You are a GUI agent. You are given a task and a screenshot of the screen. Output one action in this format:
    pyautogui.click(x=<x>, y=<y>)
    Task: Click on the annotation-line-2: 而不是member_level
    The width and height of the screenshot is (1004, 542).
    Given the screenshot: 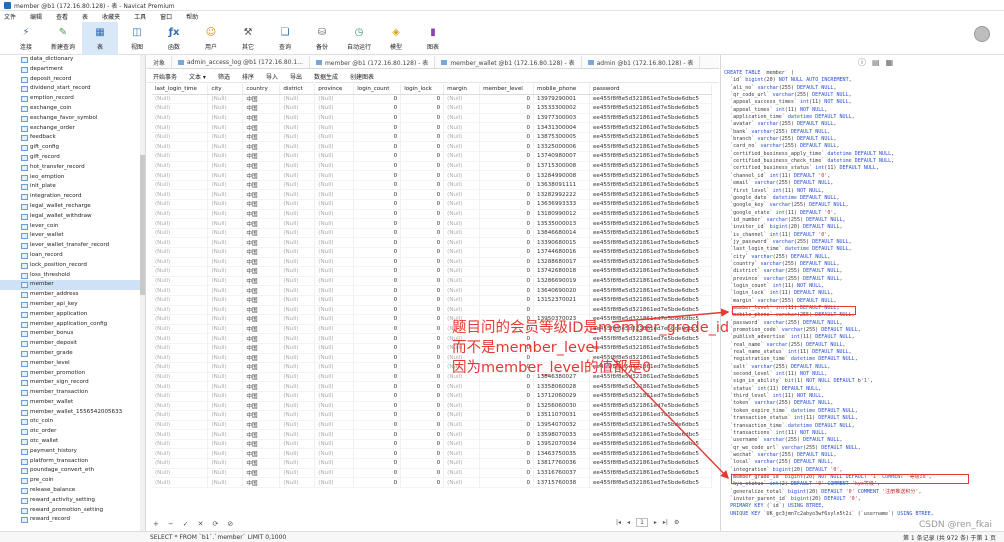 What is the action you would take?
    pyautogui.click(x=525, y=348)
    